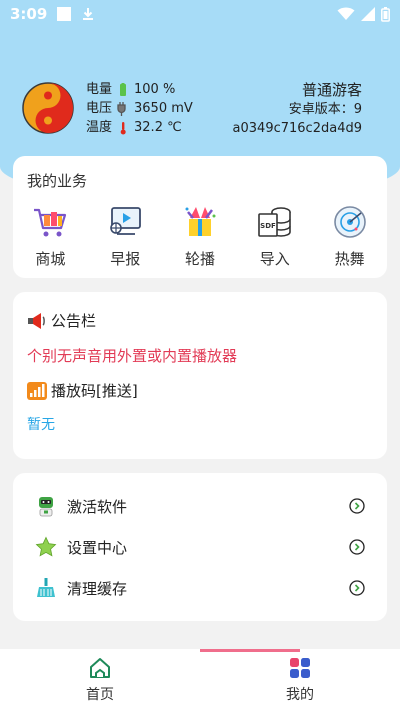 This screenshot has height=711, width=400. What do you see at coordinates (125, 259) in the screenshot?
I see `service-label: 早报` at bounding box center [125, 259].